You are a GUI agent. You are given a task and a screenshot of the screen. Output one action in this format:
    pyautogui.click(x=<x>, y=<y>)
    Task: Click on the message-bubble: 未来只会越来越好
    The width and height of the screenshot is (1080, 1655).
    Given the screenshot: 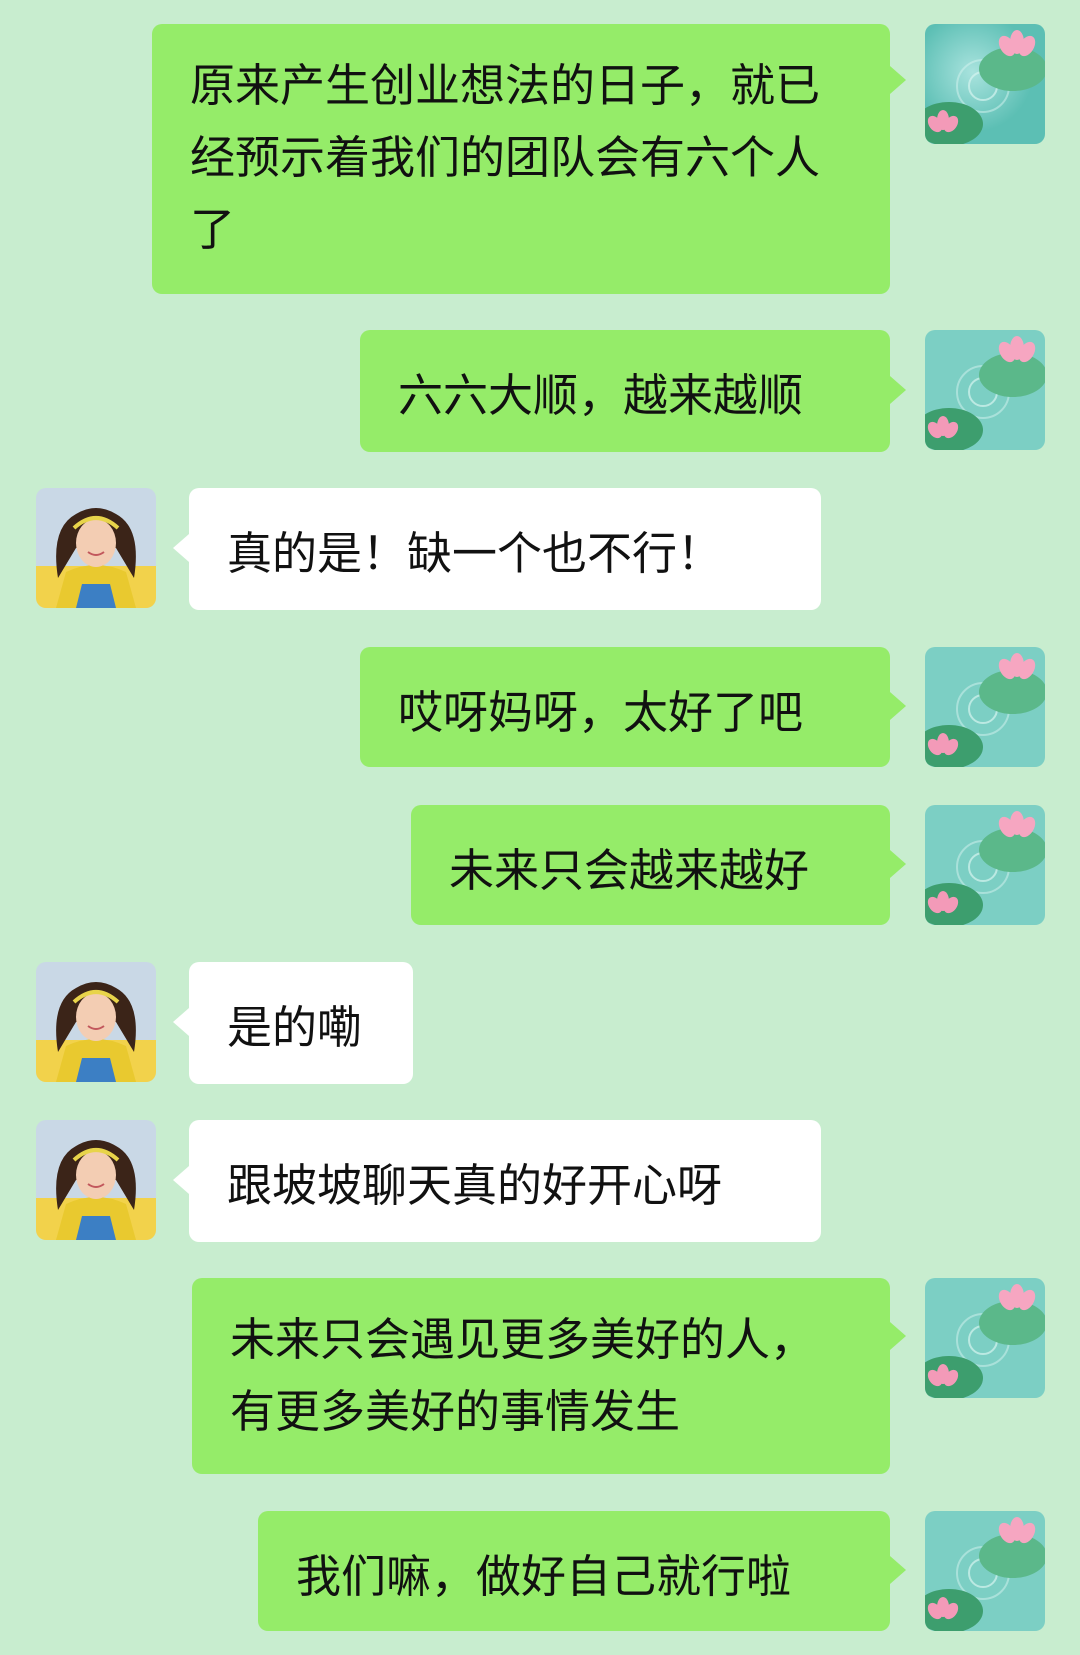 What is the action you would take?
    pyautogui.click(x=650, y=865)
    